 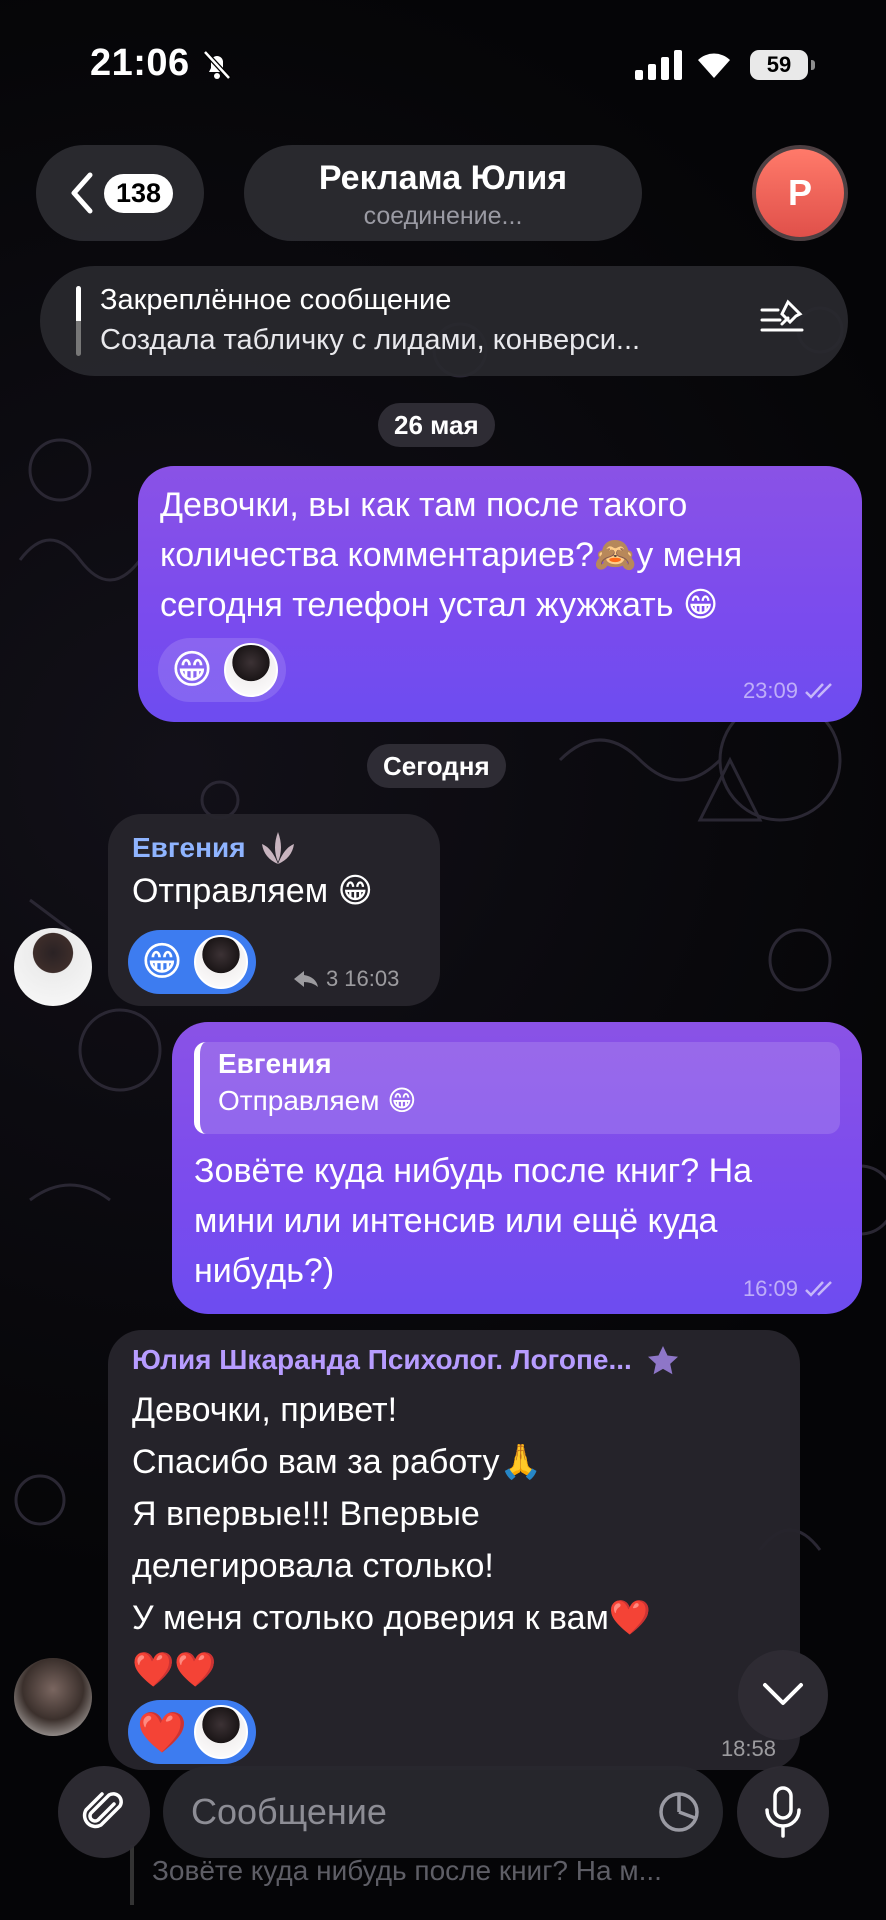 I want to click on message-line: Девочки, вы как там после такого, so click(x=424, y=505).